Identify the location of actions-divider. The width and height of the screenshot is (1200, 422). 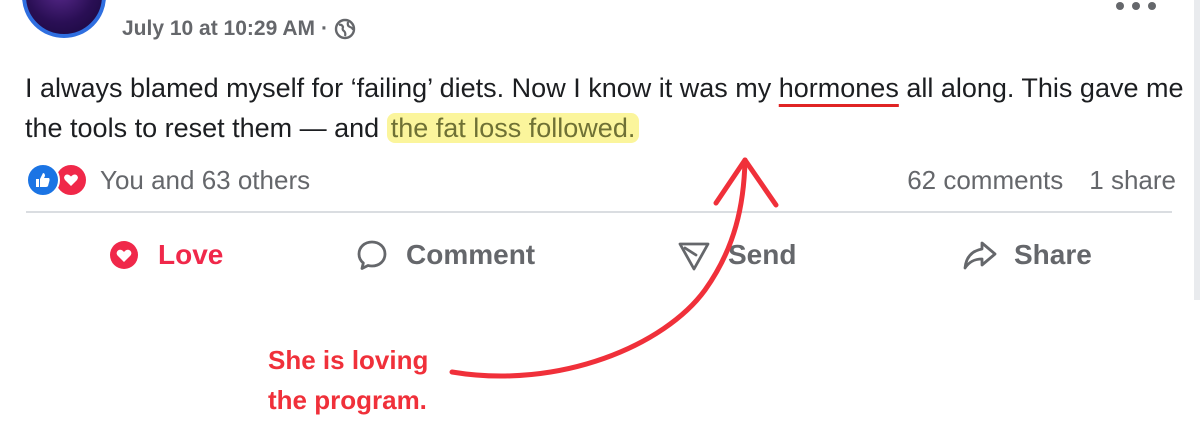
(599, 212).